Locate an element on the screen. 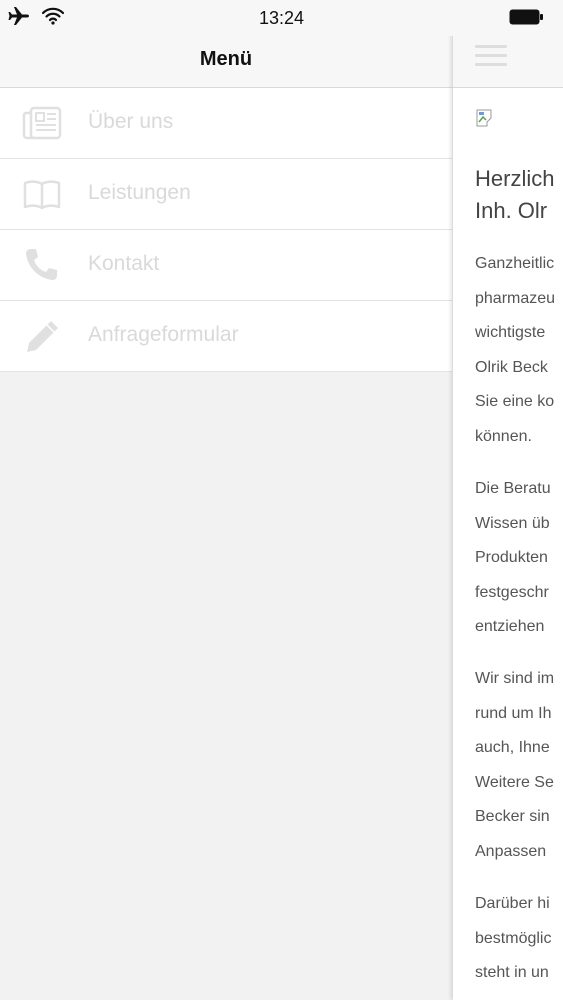 This screenshot has height=1000, width=563. menu-item-anfrageformular: Anfrageformular is located at coordinates (226, 336).